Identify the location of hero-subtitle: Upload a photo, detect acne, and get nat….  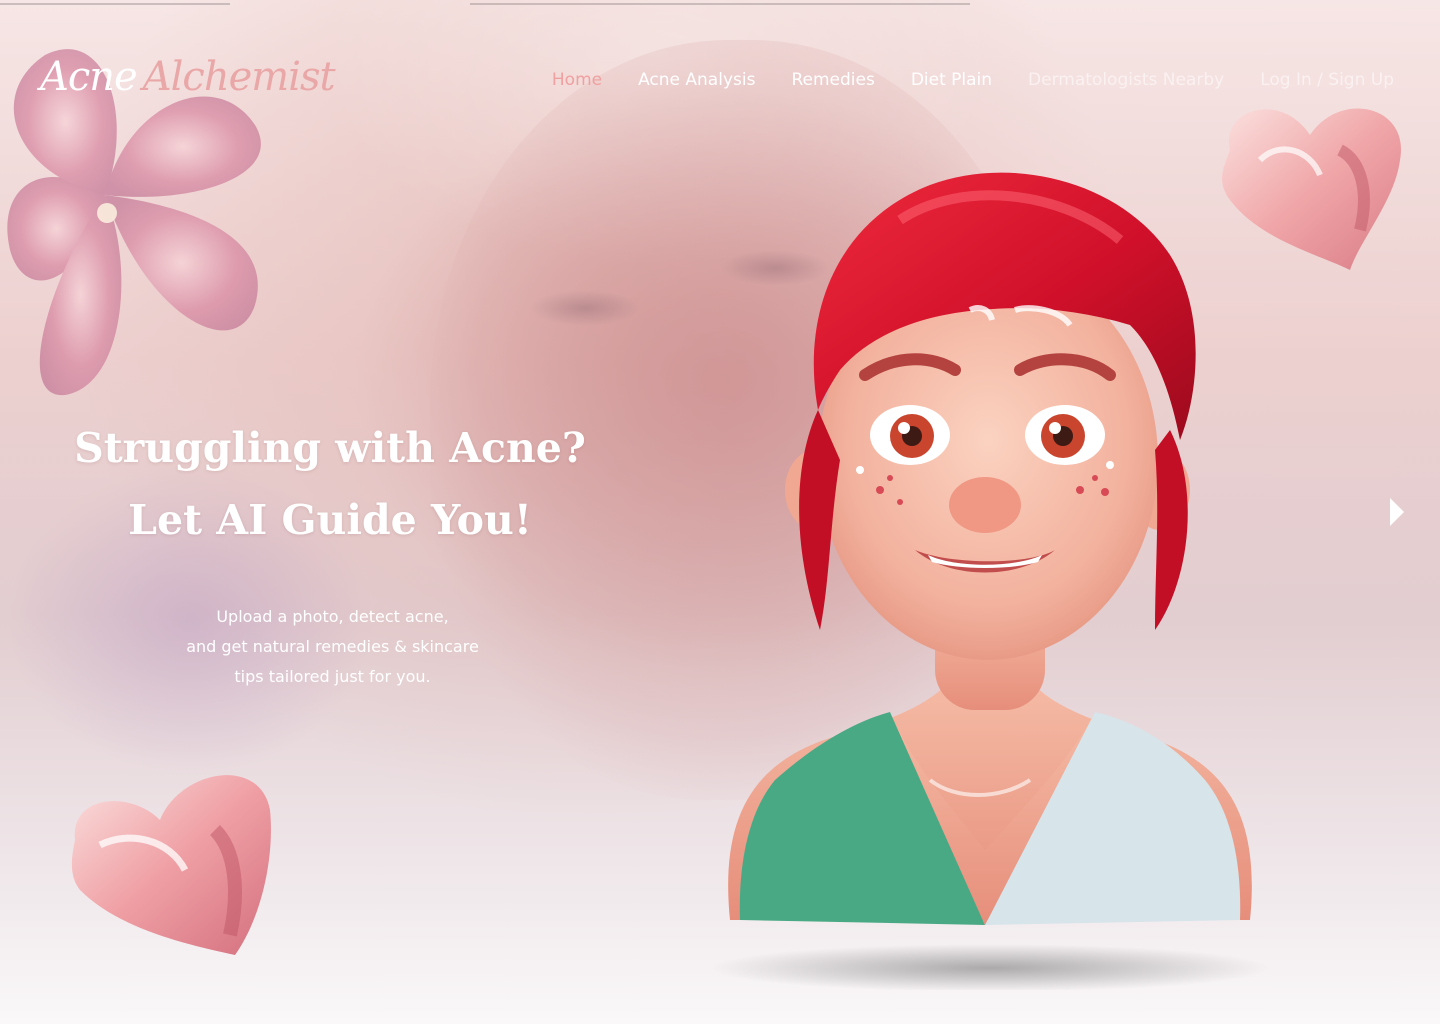
(332, 647).